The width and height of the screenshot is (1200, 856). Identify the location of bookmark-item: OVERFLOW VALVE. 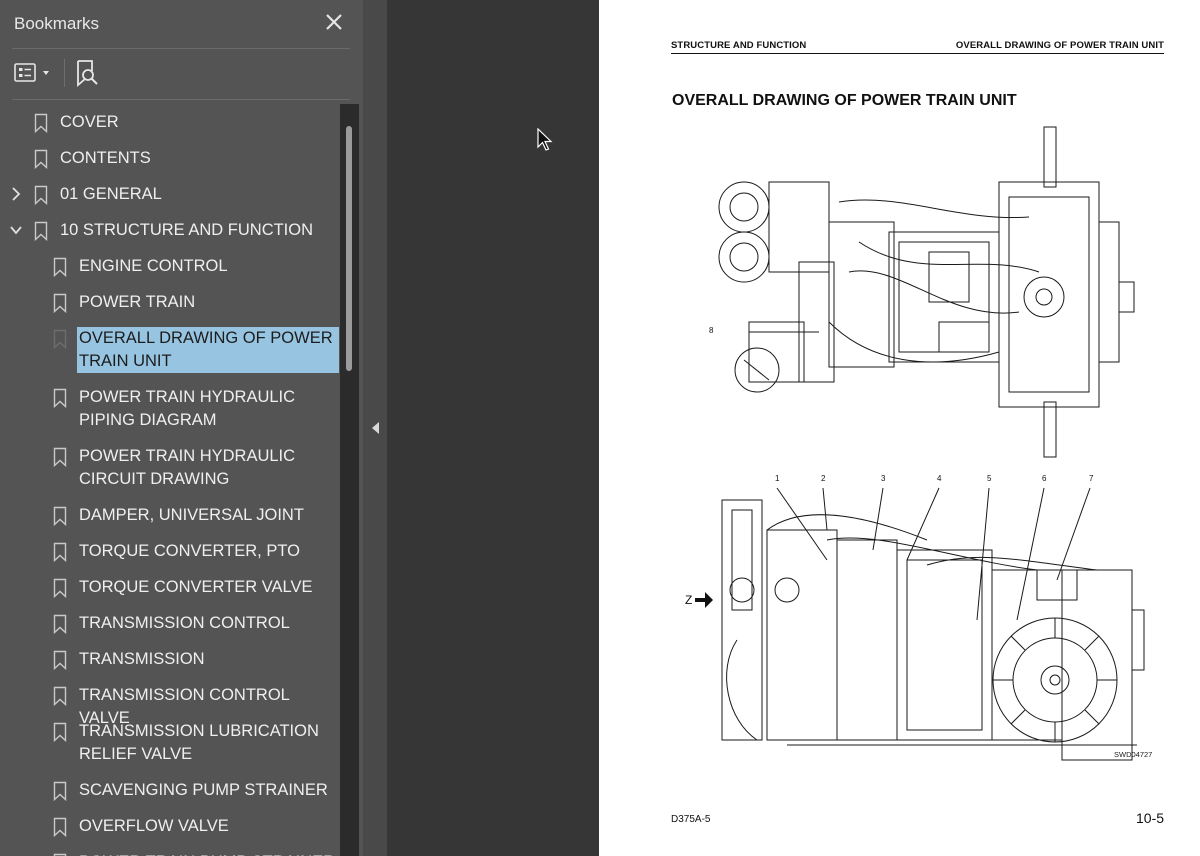
(170, 826).